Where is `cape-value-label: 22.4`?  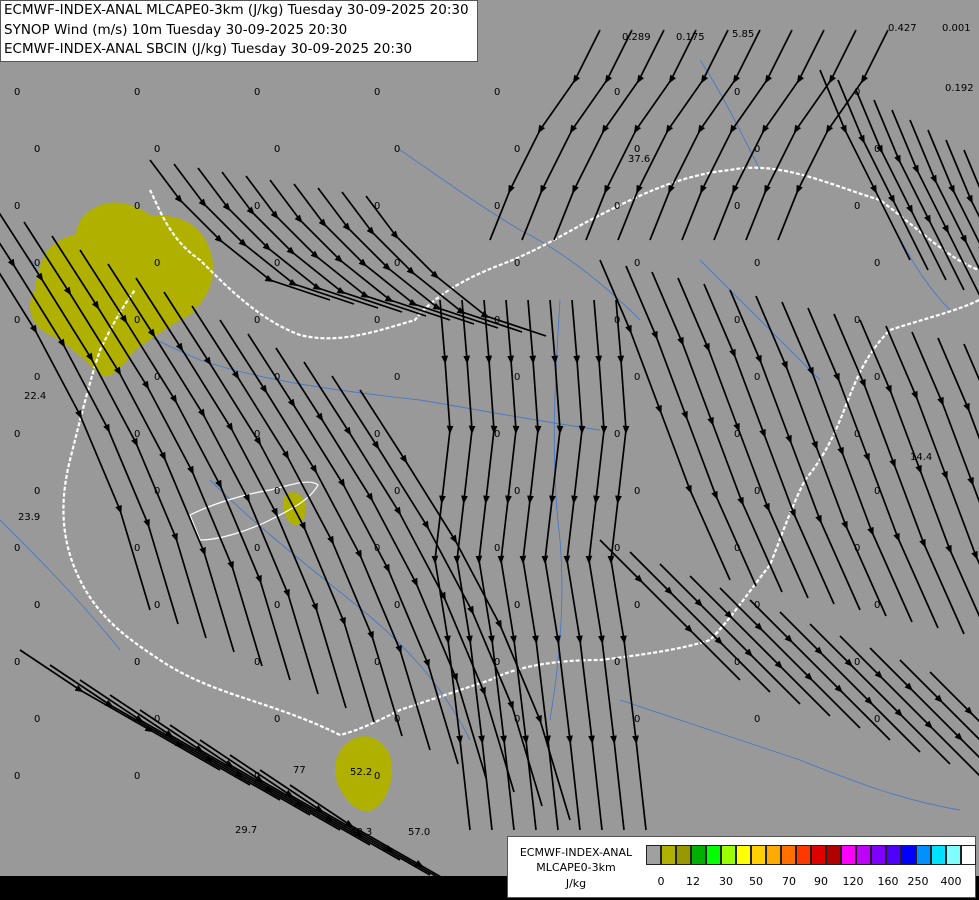 cape-value-label: 22.4 is located at coordinates (35, 396).